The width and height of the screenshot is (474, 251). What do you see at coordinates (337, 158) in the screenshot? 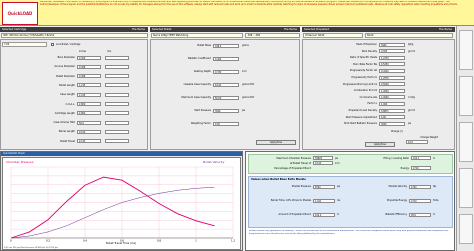
I see `max-pressure-unit: psi` at bounding box center [337, 158].